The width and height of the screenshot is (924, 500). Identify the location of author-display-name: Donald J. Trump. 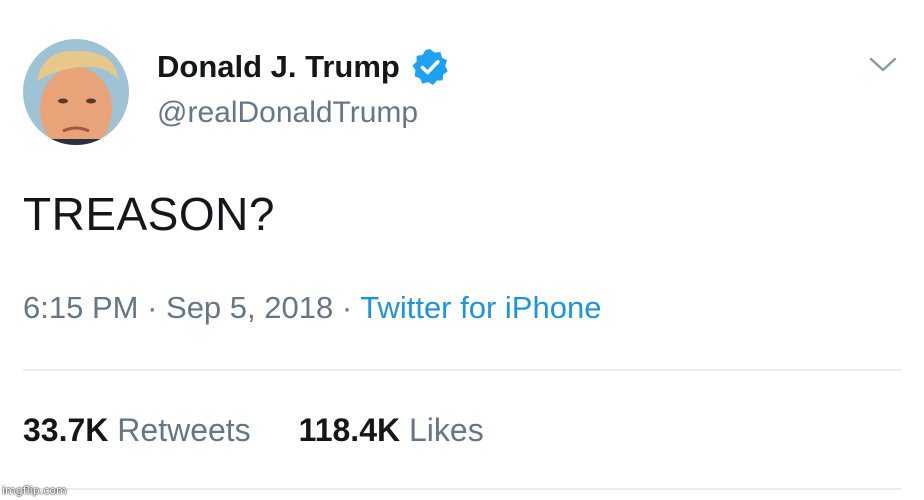
(278, 67).